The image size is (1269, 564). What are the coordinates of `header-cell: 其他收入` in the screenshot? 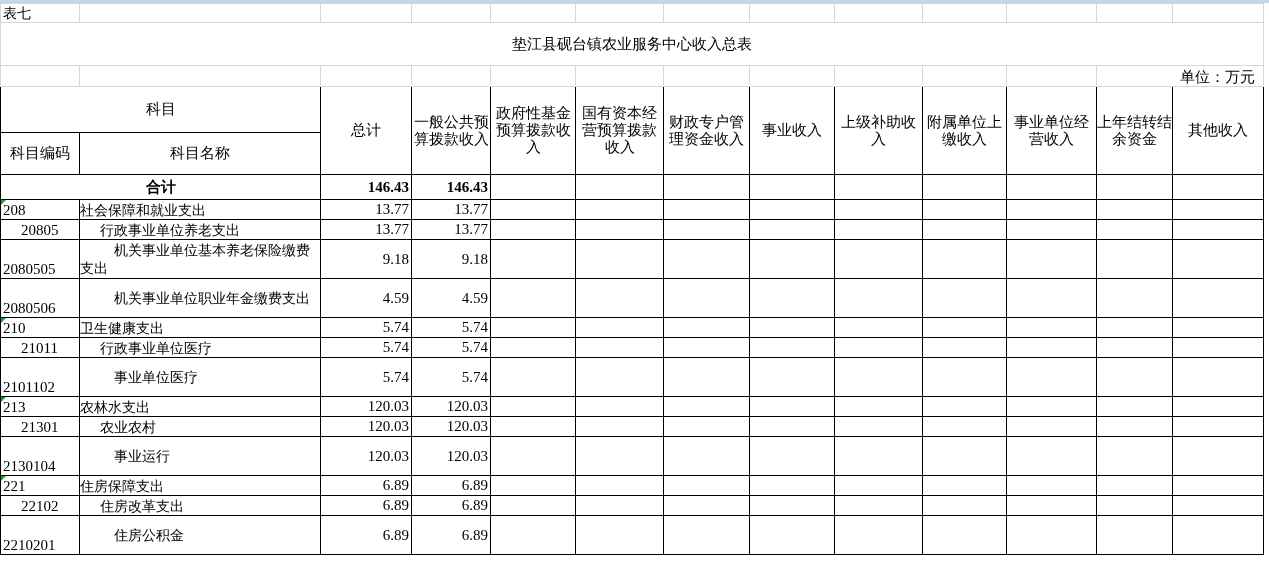 It's located at (1218, 130).